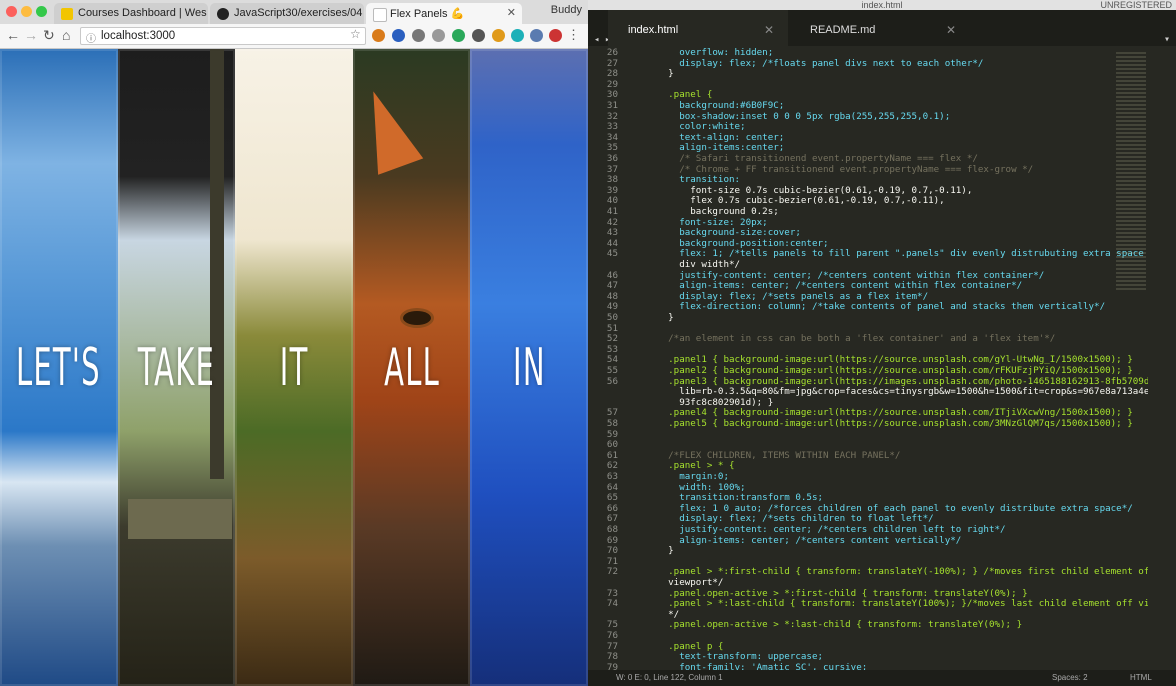  I want to click on line-number: 72, so click(612, 572).